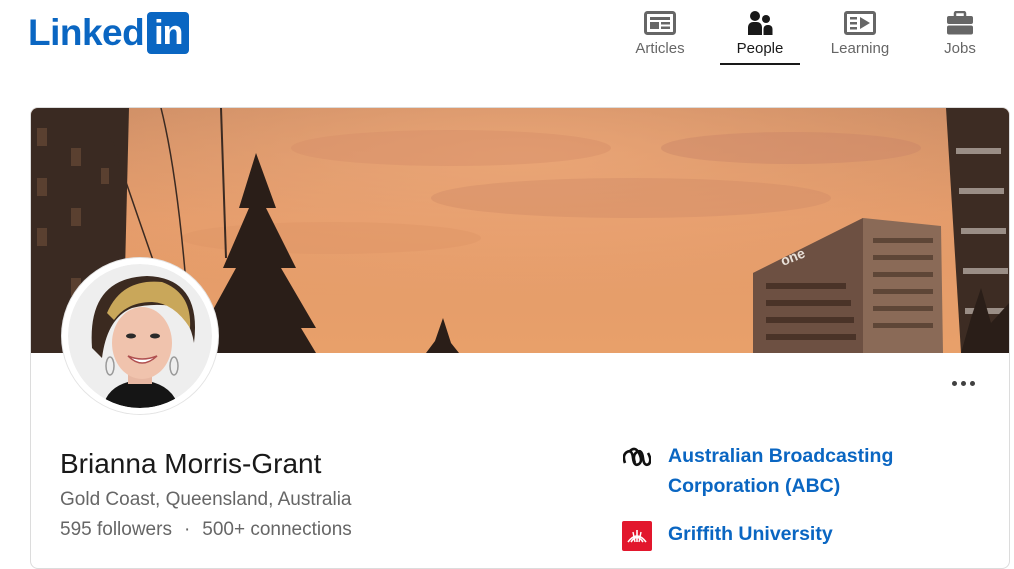 This screenshot has height=569, width=1014. Describe the element at coordinates (960, 23) in the screenshot. I see `jobs-icon` at that location.